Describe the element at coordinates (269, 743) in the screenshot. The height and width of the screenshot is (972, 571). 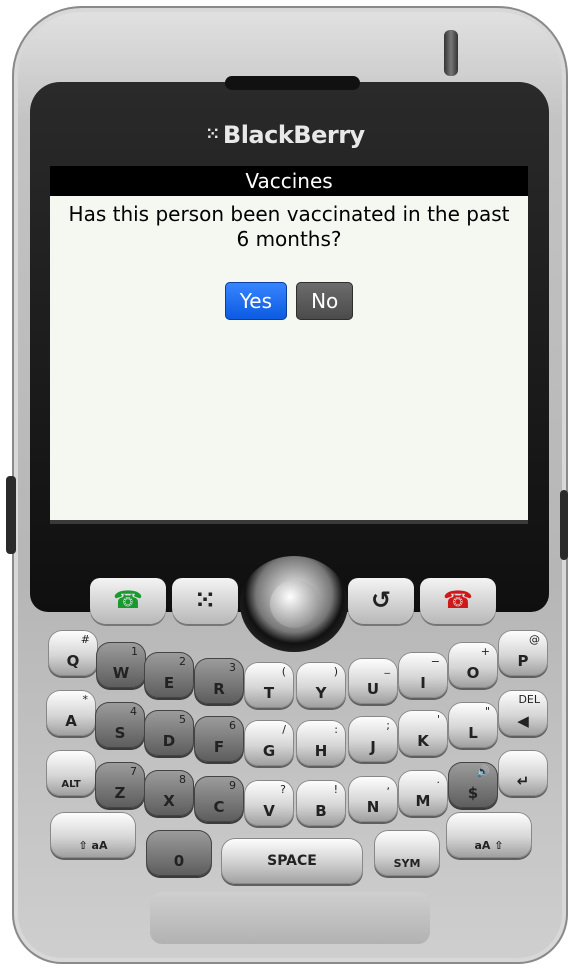
I see `key-g: / G` at that location.